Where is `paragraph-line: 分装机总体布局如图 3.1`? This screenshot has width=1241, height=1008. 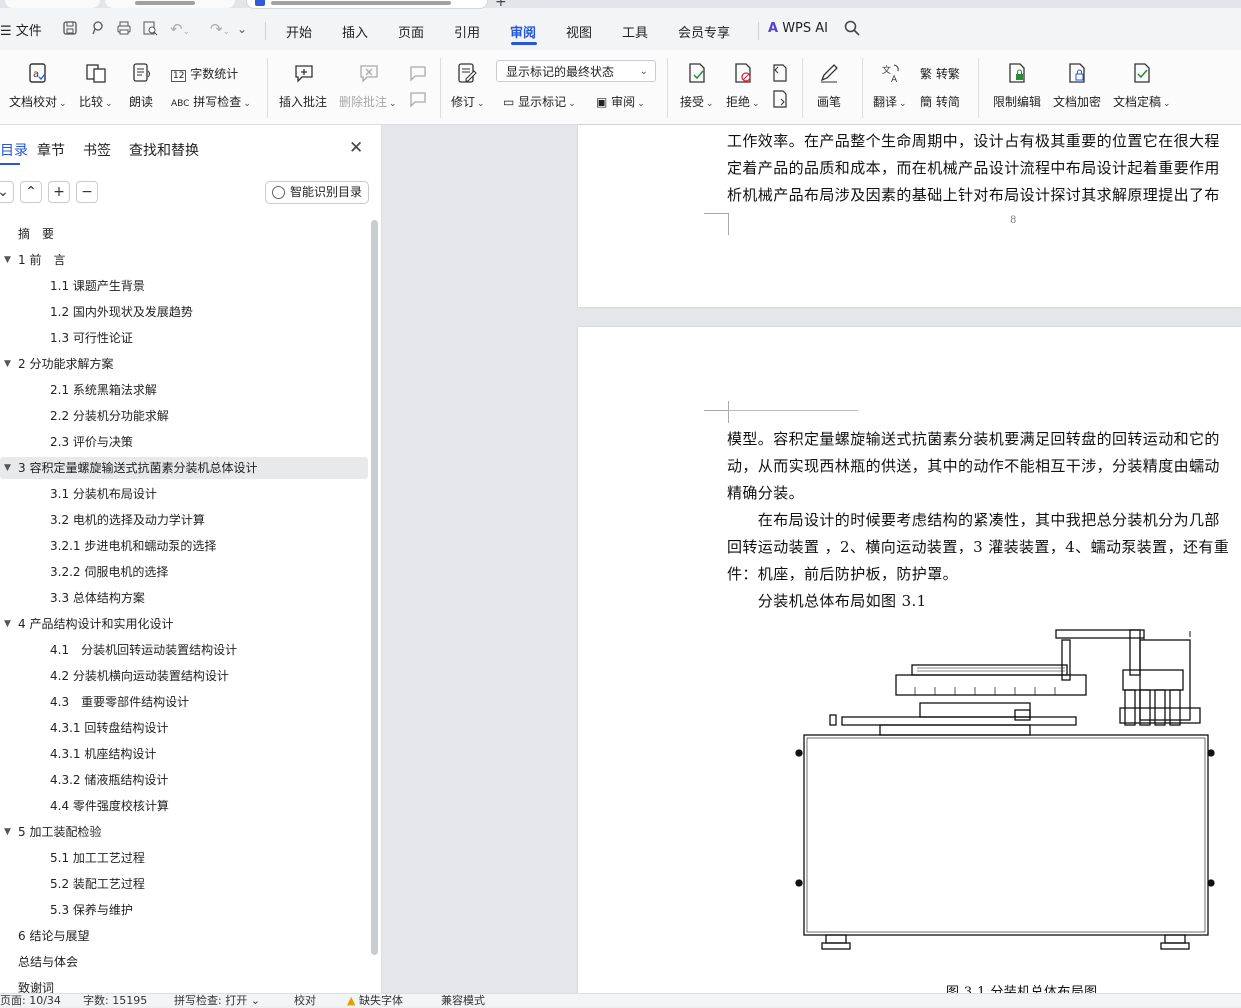
paragraph-line: 分装机总体布局如图 3.1 is located at coordinates (827, 600).